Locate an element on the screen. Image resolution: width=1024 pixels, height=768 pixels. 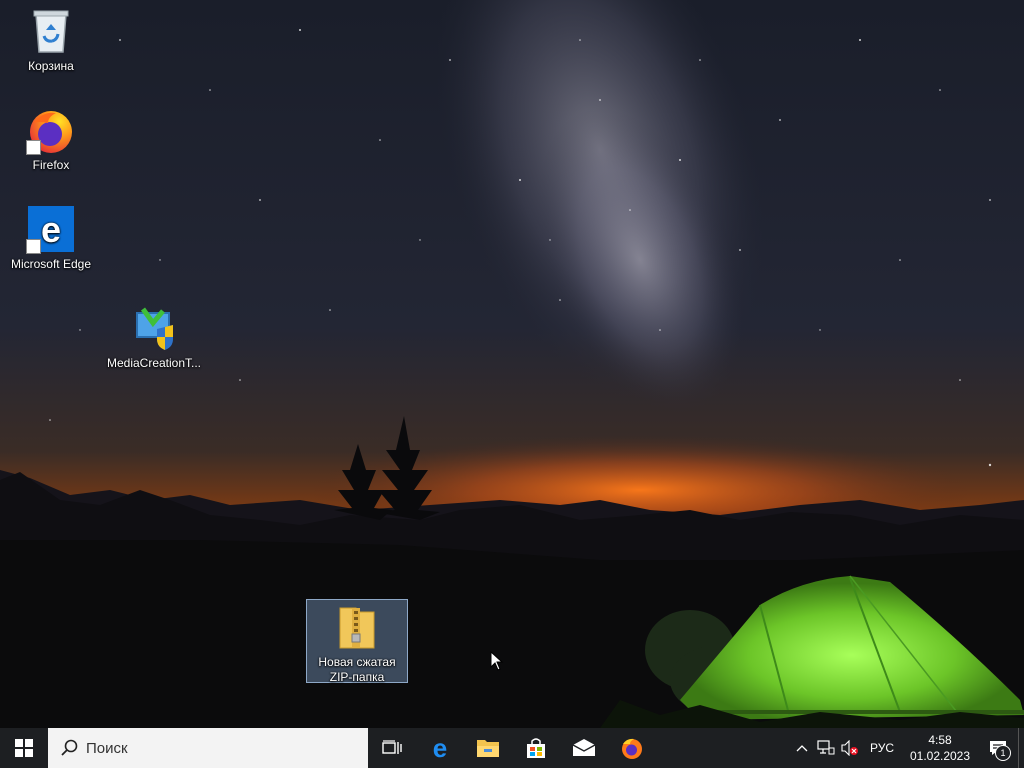
desktop-icon-edge: e Microsoft Edge is located at coordinates (51, 238).